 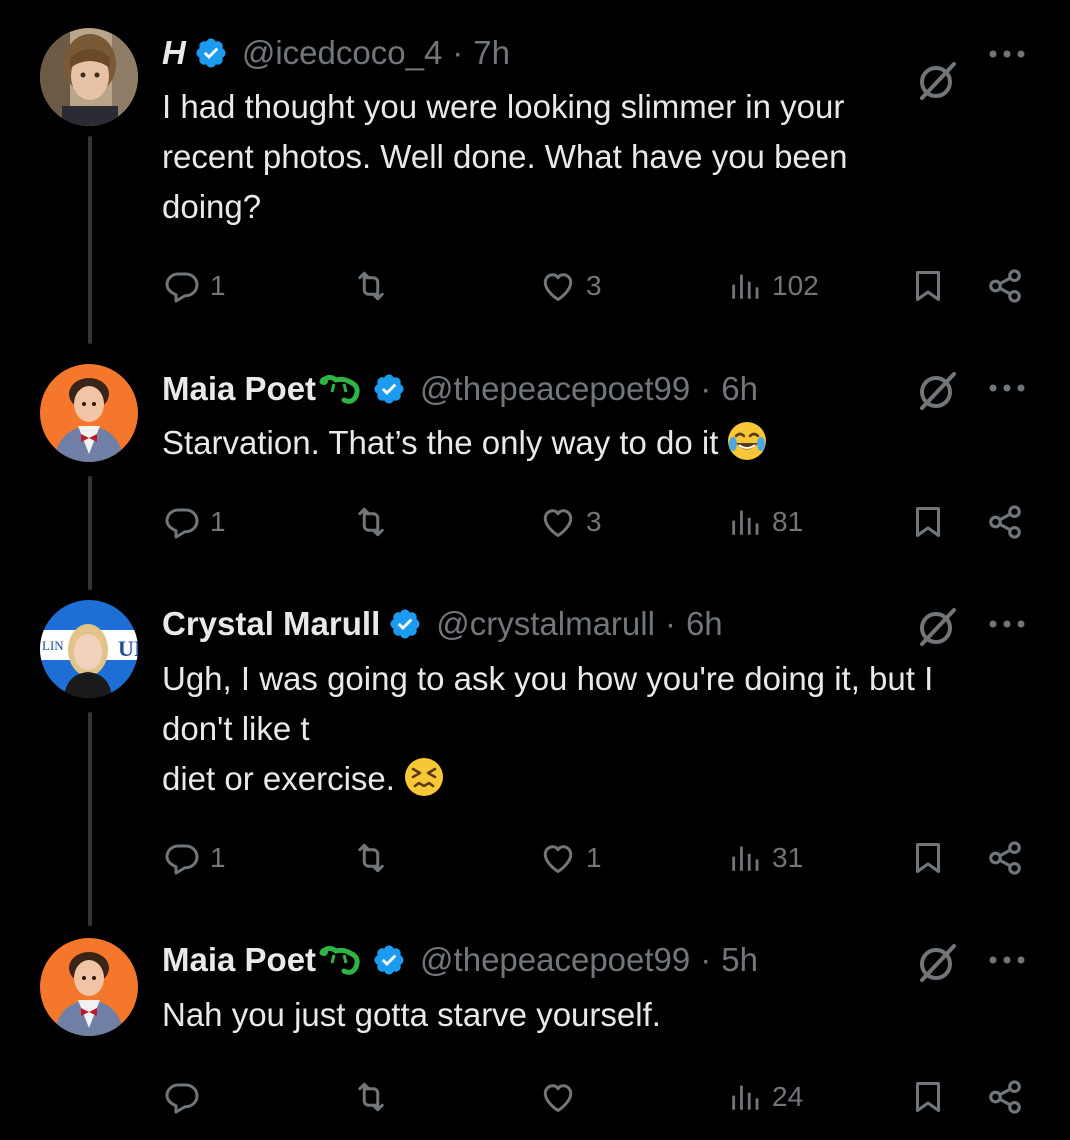 I want to click on post-header: Maia Poet @thepeacepoet99 · 5h, so click(x=460, y=960).